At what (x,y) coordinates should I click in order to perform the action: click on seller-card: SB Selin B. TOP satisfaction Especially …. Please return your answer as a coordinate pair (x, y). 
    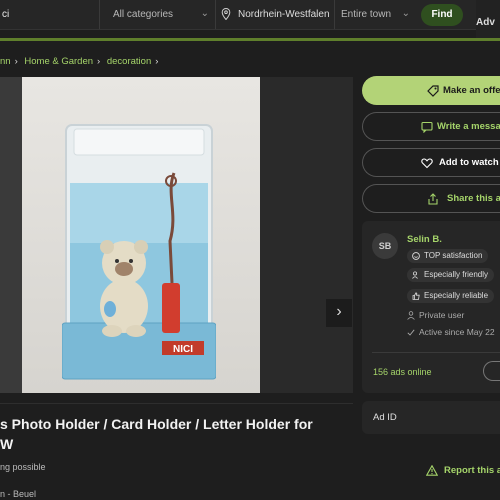
    Looking at the image, I should click on (431, 307).